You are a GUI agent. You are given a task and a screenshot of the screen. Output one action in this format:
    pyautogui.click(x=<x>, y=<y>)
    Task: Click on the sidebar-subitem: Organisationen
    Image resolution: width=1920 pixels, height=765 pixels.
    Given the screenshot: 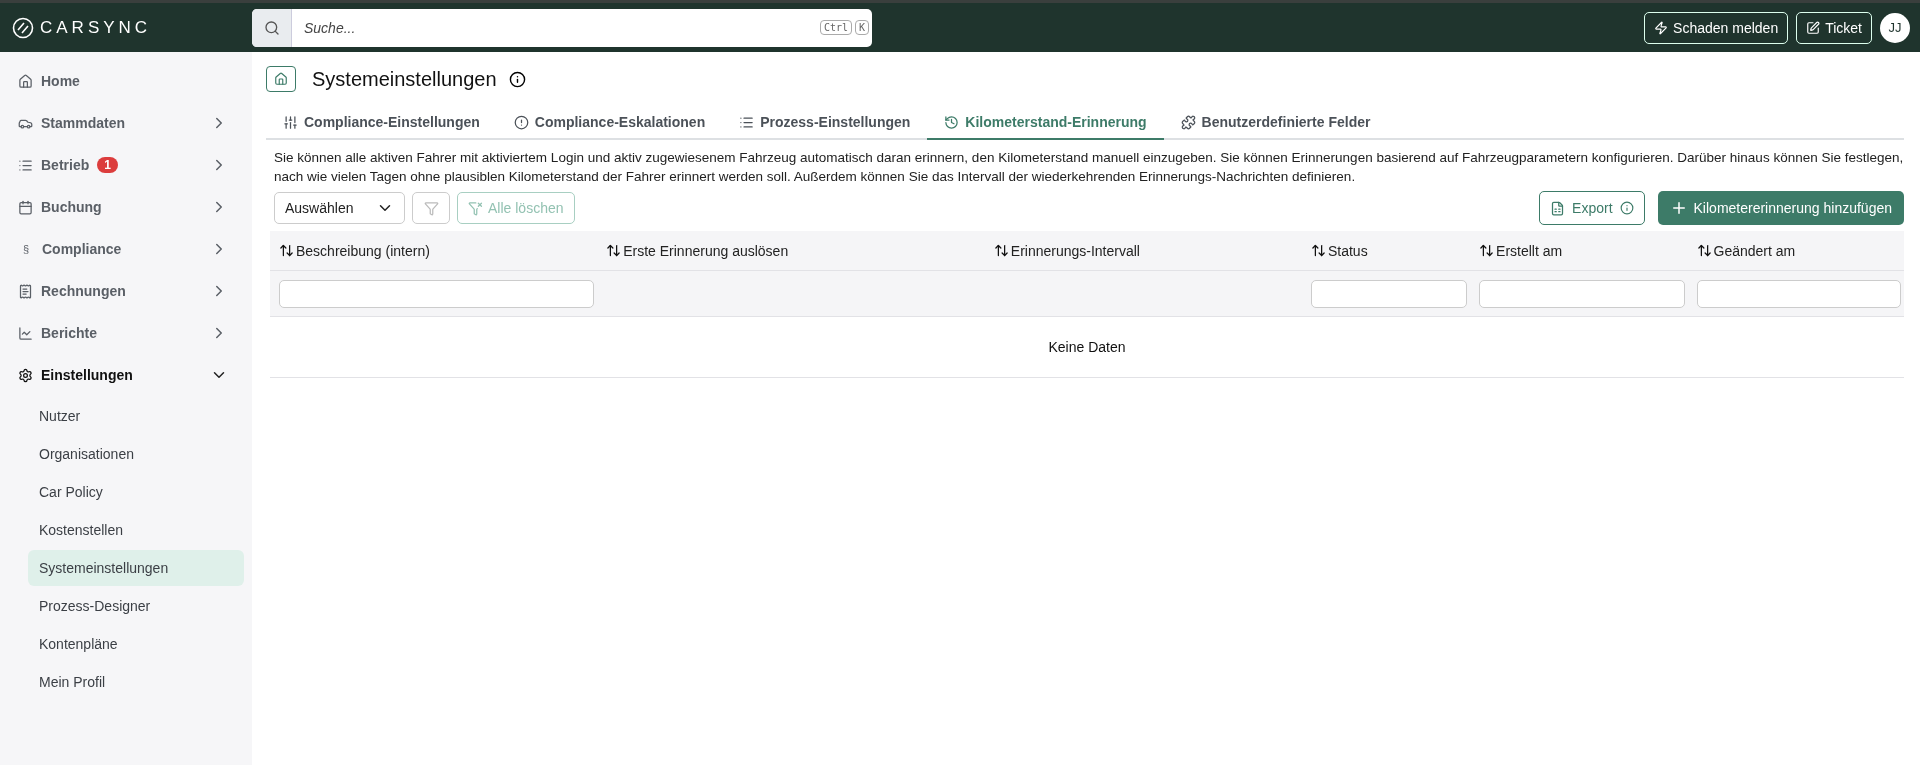 What is the action you would take?
    pyautogui.click(x=136, y=454)
    